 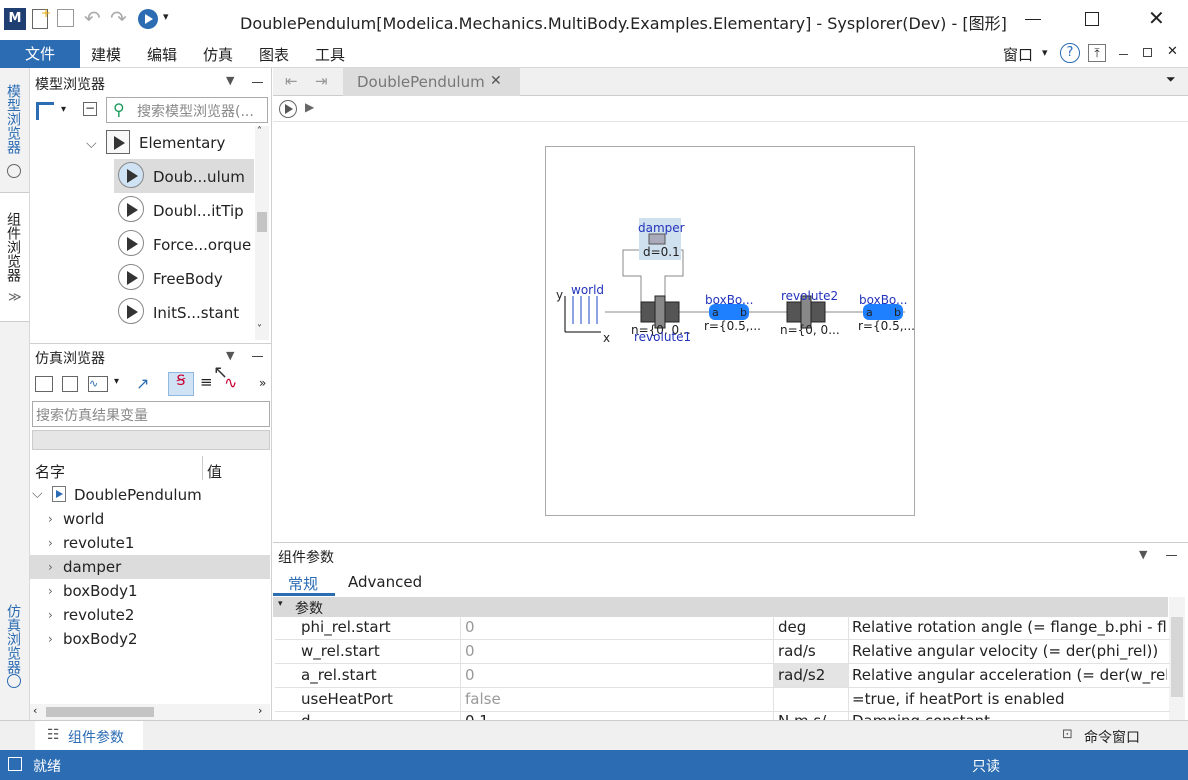 I want to click on sim-tree-item: boxBody2, so click(x=100, y=639).